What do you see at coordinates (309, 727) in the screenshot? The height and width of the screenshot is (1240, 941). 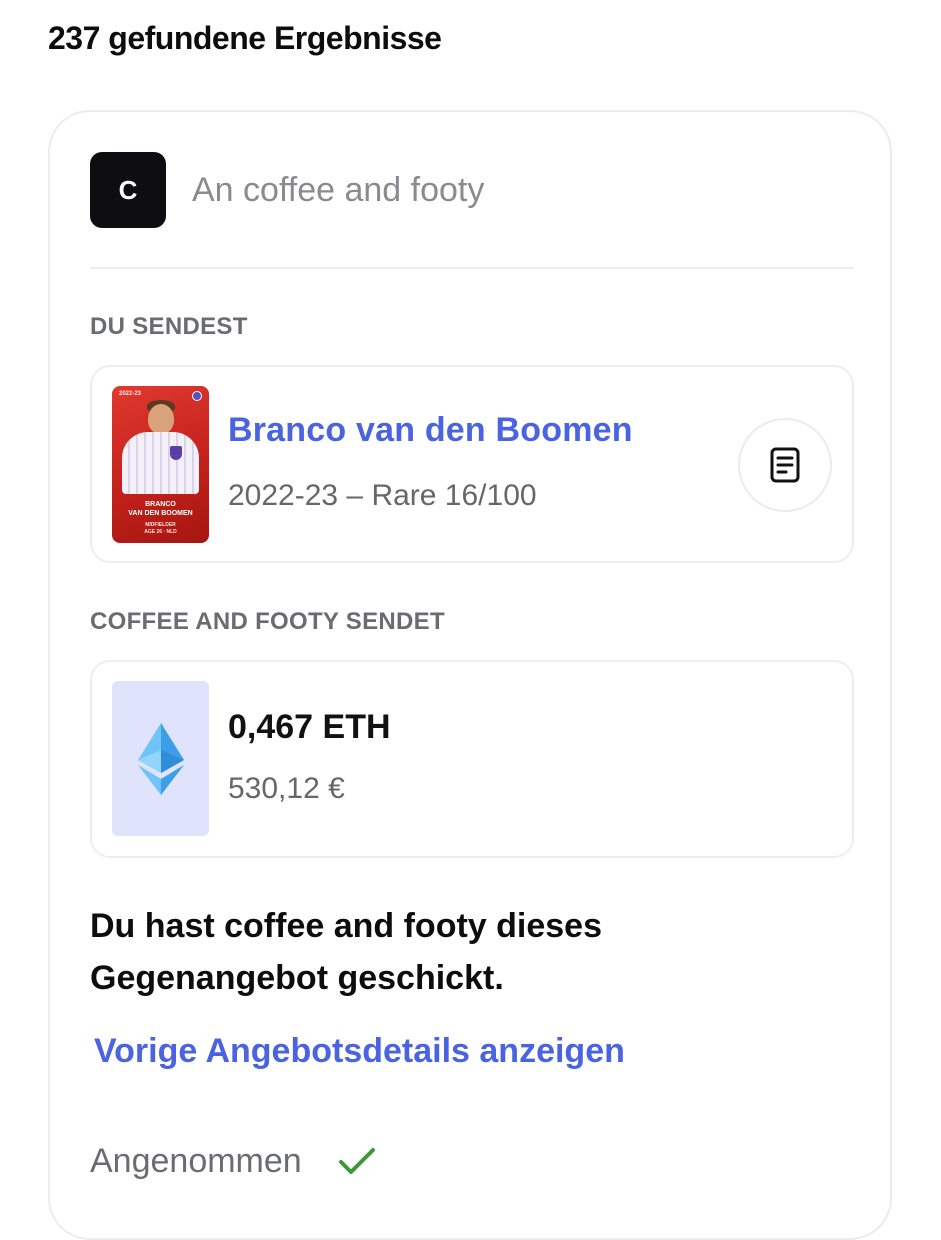 I see `eth-amount: 0,467 ETH` at bounding box center [309, 727].